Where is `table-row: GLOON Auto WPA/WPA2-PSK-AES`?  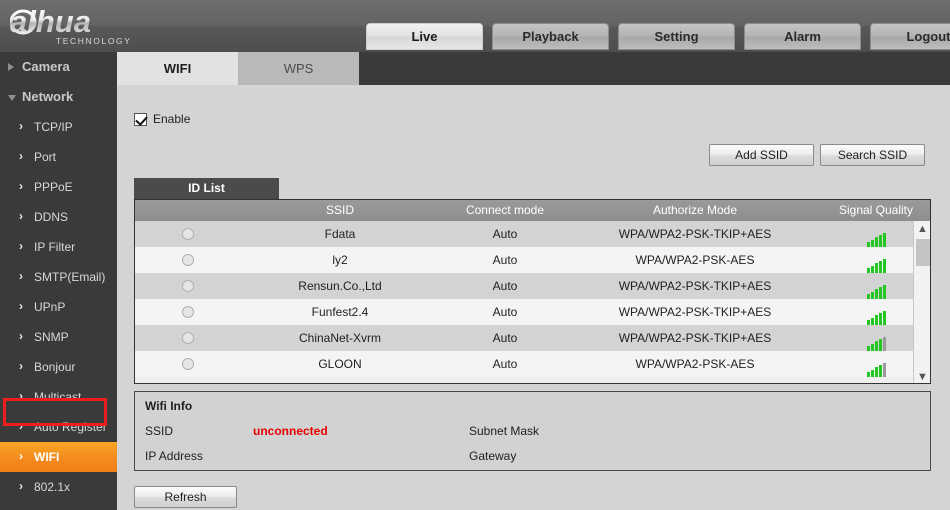 table-row: GLOON Auto WPA/WPA2-PSK-AES is located at coordinates (532, 364).